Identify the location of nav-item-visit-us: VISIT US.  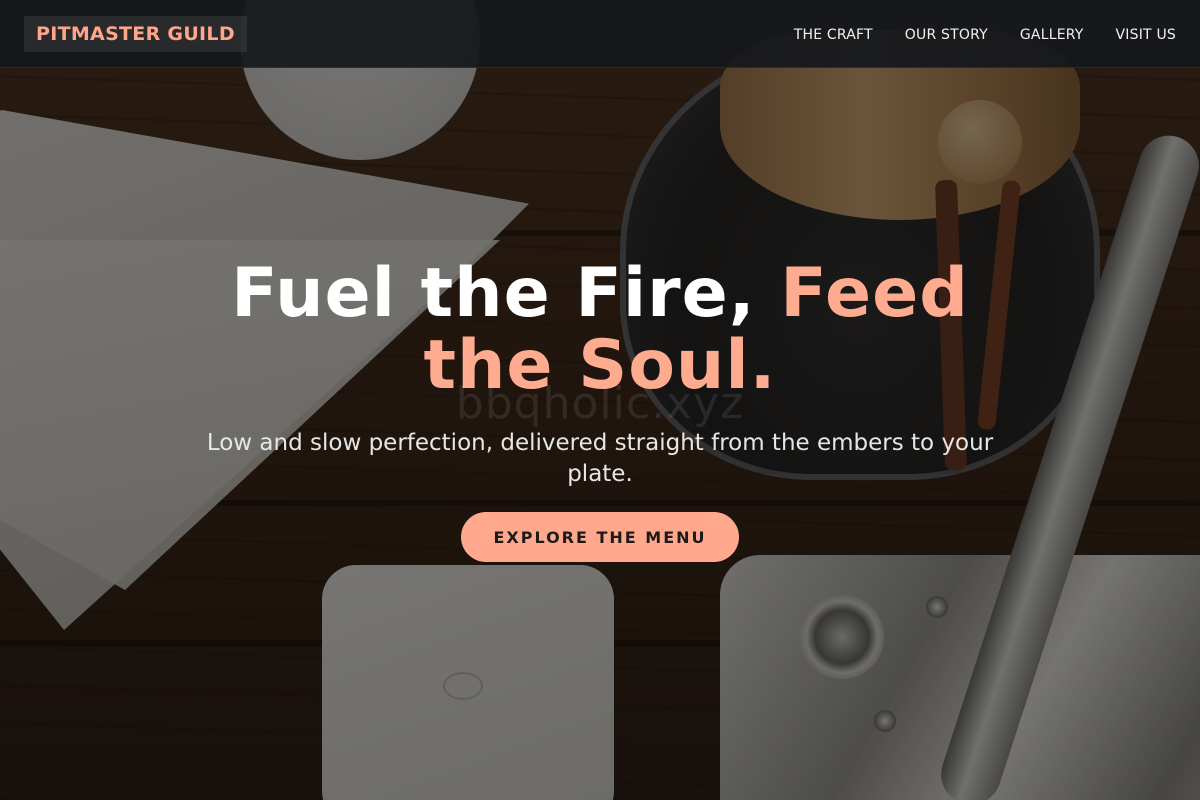
(1146, 33).